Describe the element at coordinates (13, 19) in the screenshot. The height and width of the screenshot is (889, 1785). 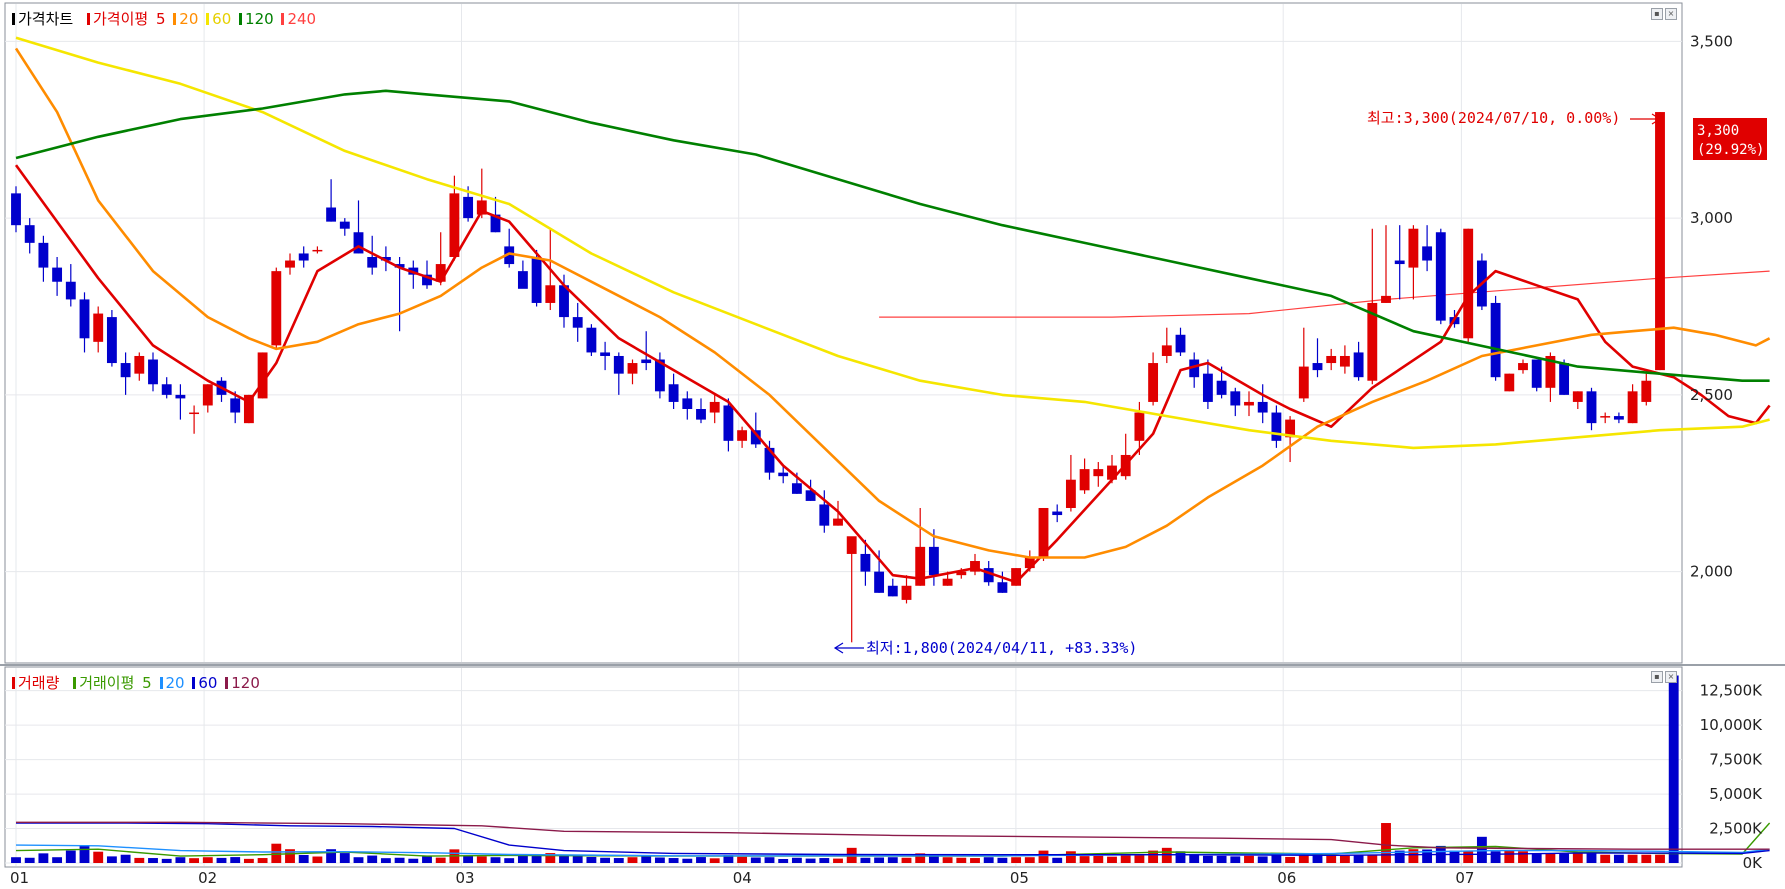
I see `price-chart-marker` at that location.